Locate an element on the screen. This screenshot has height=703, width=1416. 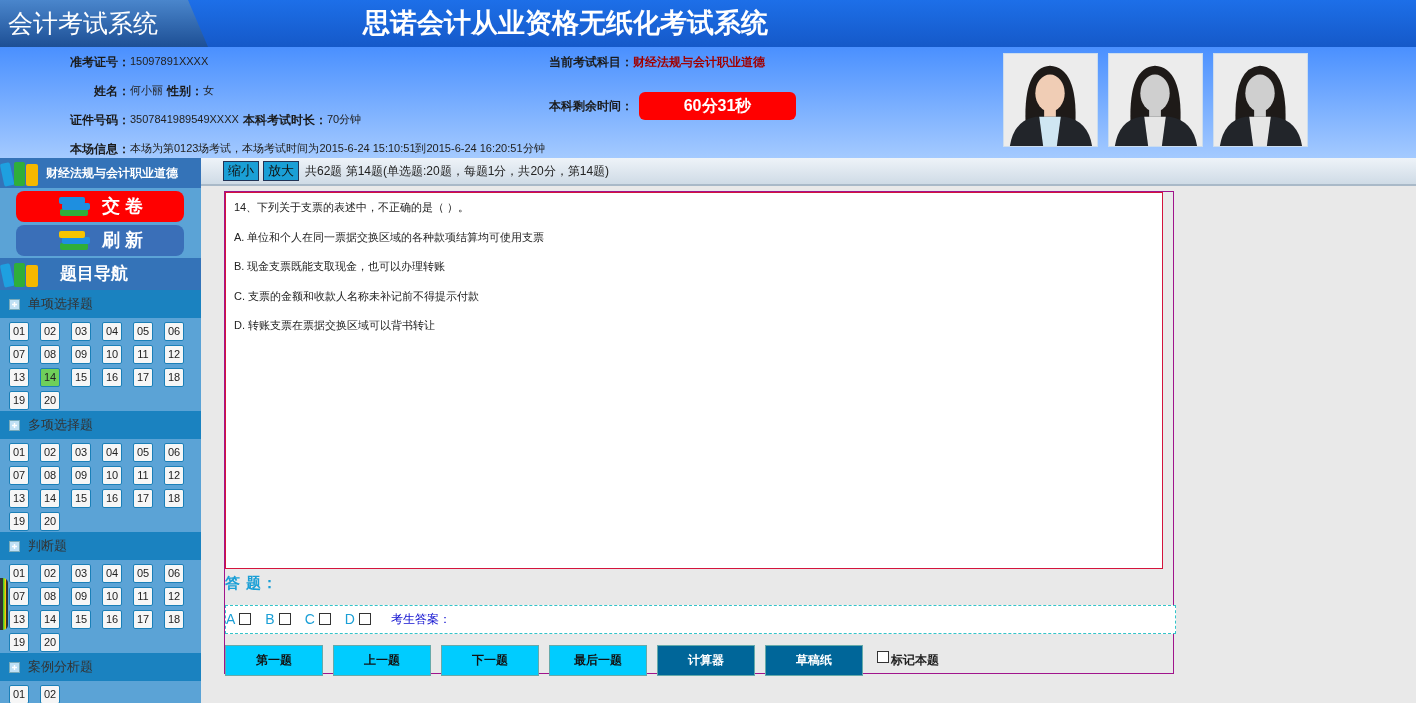
option-text: B. 现金支票既能支取现金，也可以办理转账 is located at coordinates (340, 266).